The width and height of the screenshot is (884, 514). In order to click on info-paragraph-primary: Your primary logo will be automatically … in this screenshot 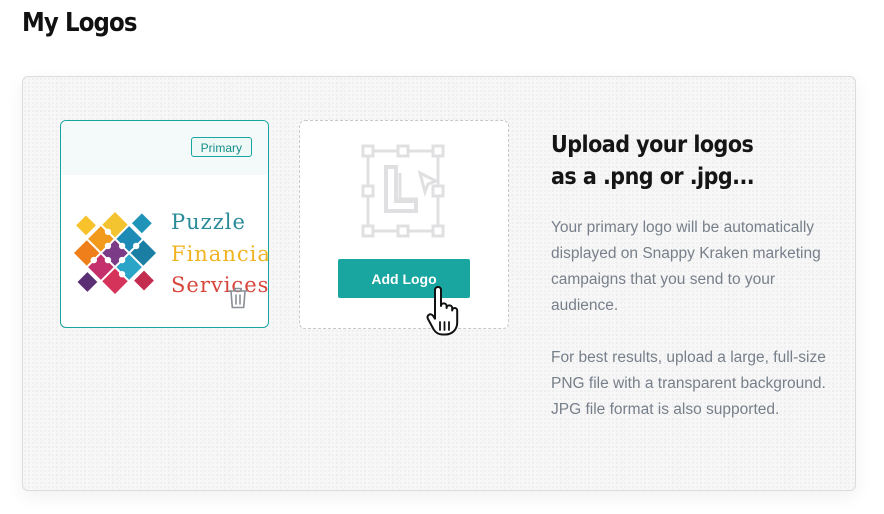, I will do `click(686, 266)`.